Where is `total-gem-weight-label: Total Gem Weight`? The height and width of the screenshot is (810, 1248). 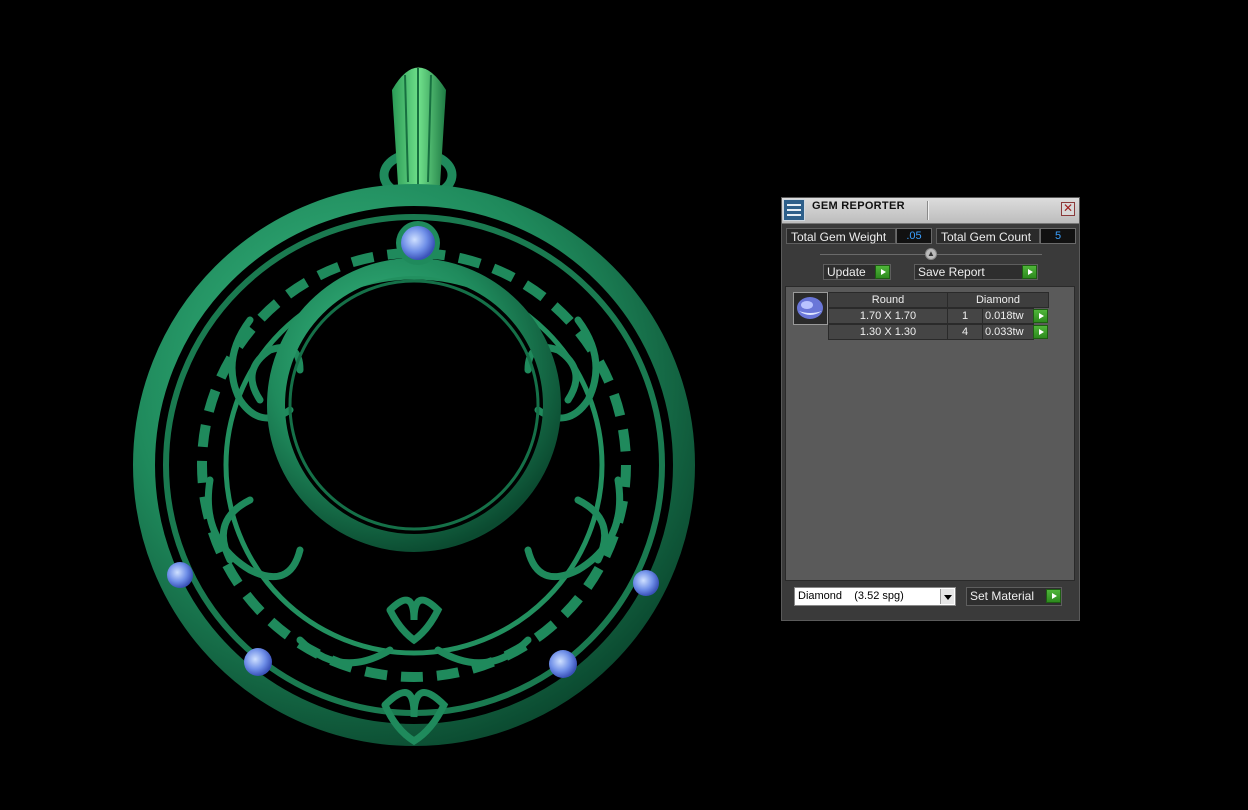 total-gem-weight-label: Total Gem Weight is located at coordinates (841, 236).